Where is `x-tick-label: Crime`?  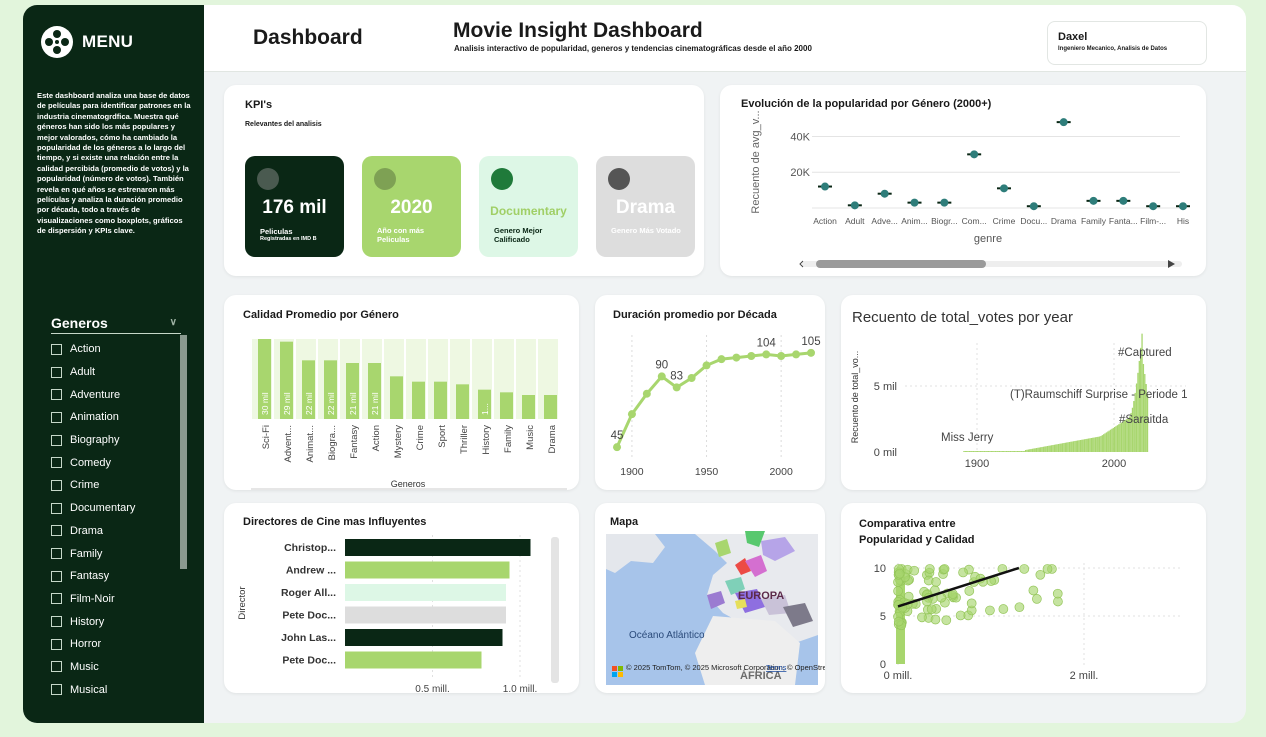 x-tick-label: Crime is located at coordinates (1004, 221).